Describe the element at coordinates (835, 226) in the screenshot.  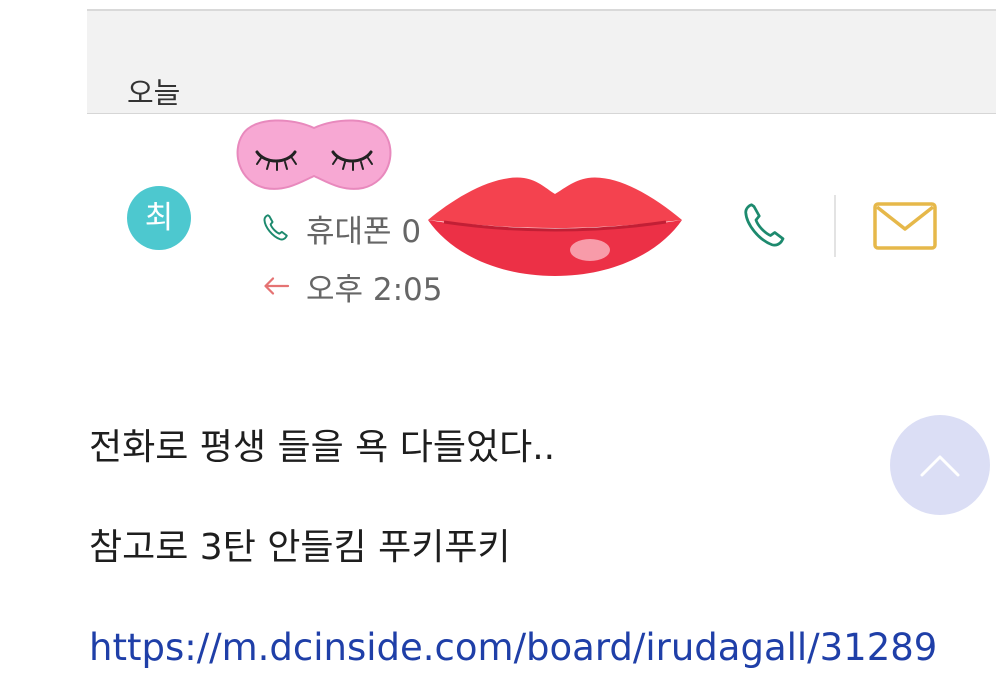
I see `action-divider` at that location.